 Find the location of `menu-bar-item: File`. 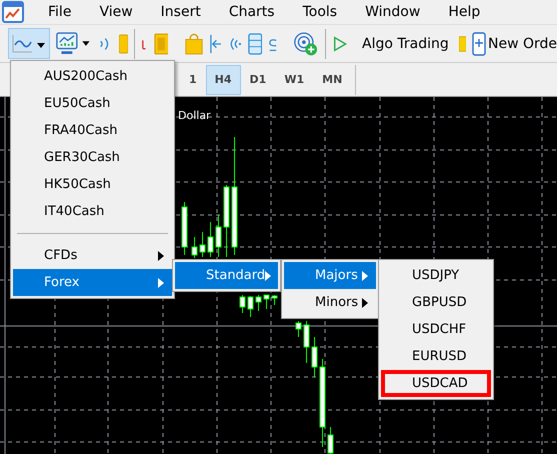

menu-bar-item: File is located at coordinates (60, 12).